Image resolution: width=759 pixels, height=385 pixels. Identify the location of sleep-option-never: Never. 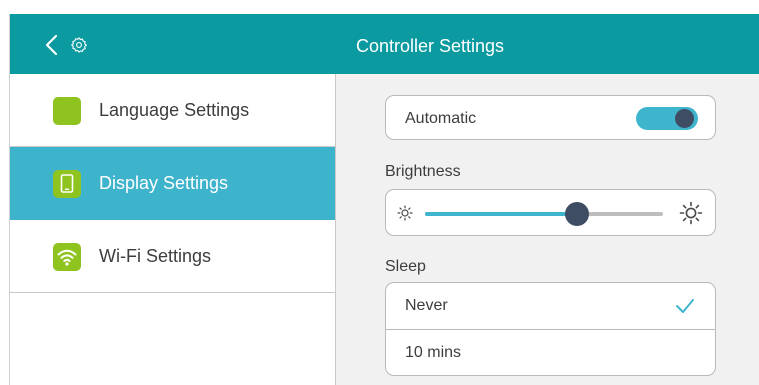
(550, 306).